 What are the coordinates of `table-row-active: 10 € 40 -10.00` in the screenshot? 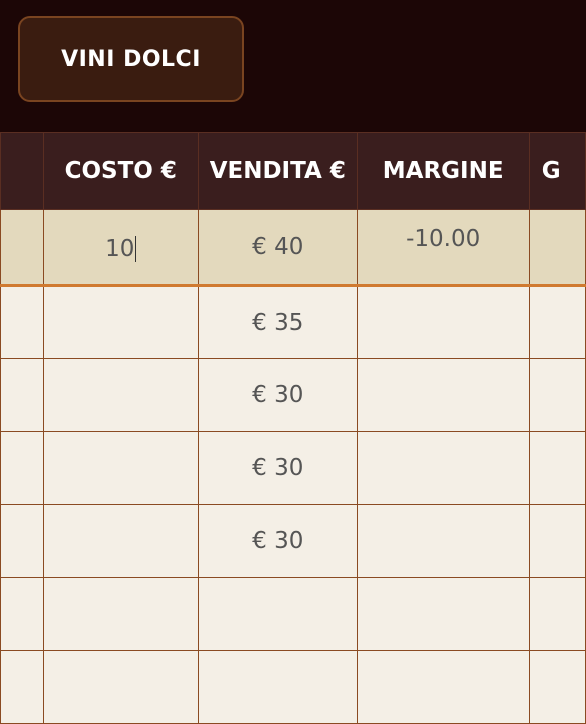 It's located at (293, 248).